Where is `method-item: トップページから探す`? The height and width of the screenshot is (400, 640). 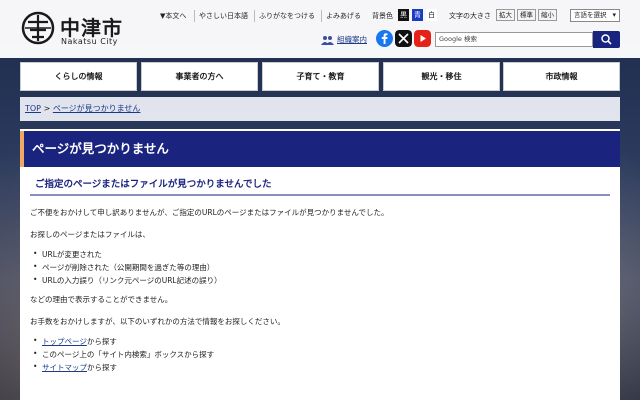
method-item: トップページから探す is located at coordinates (74, 341).